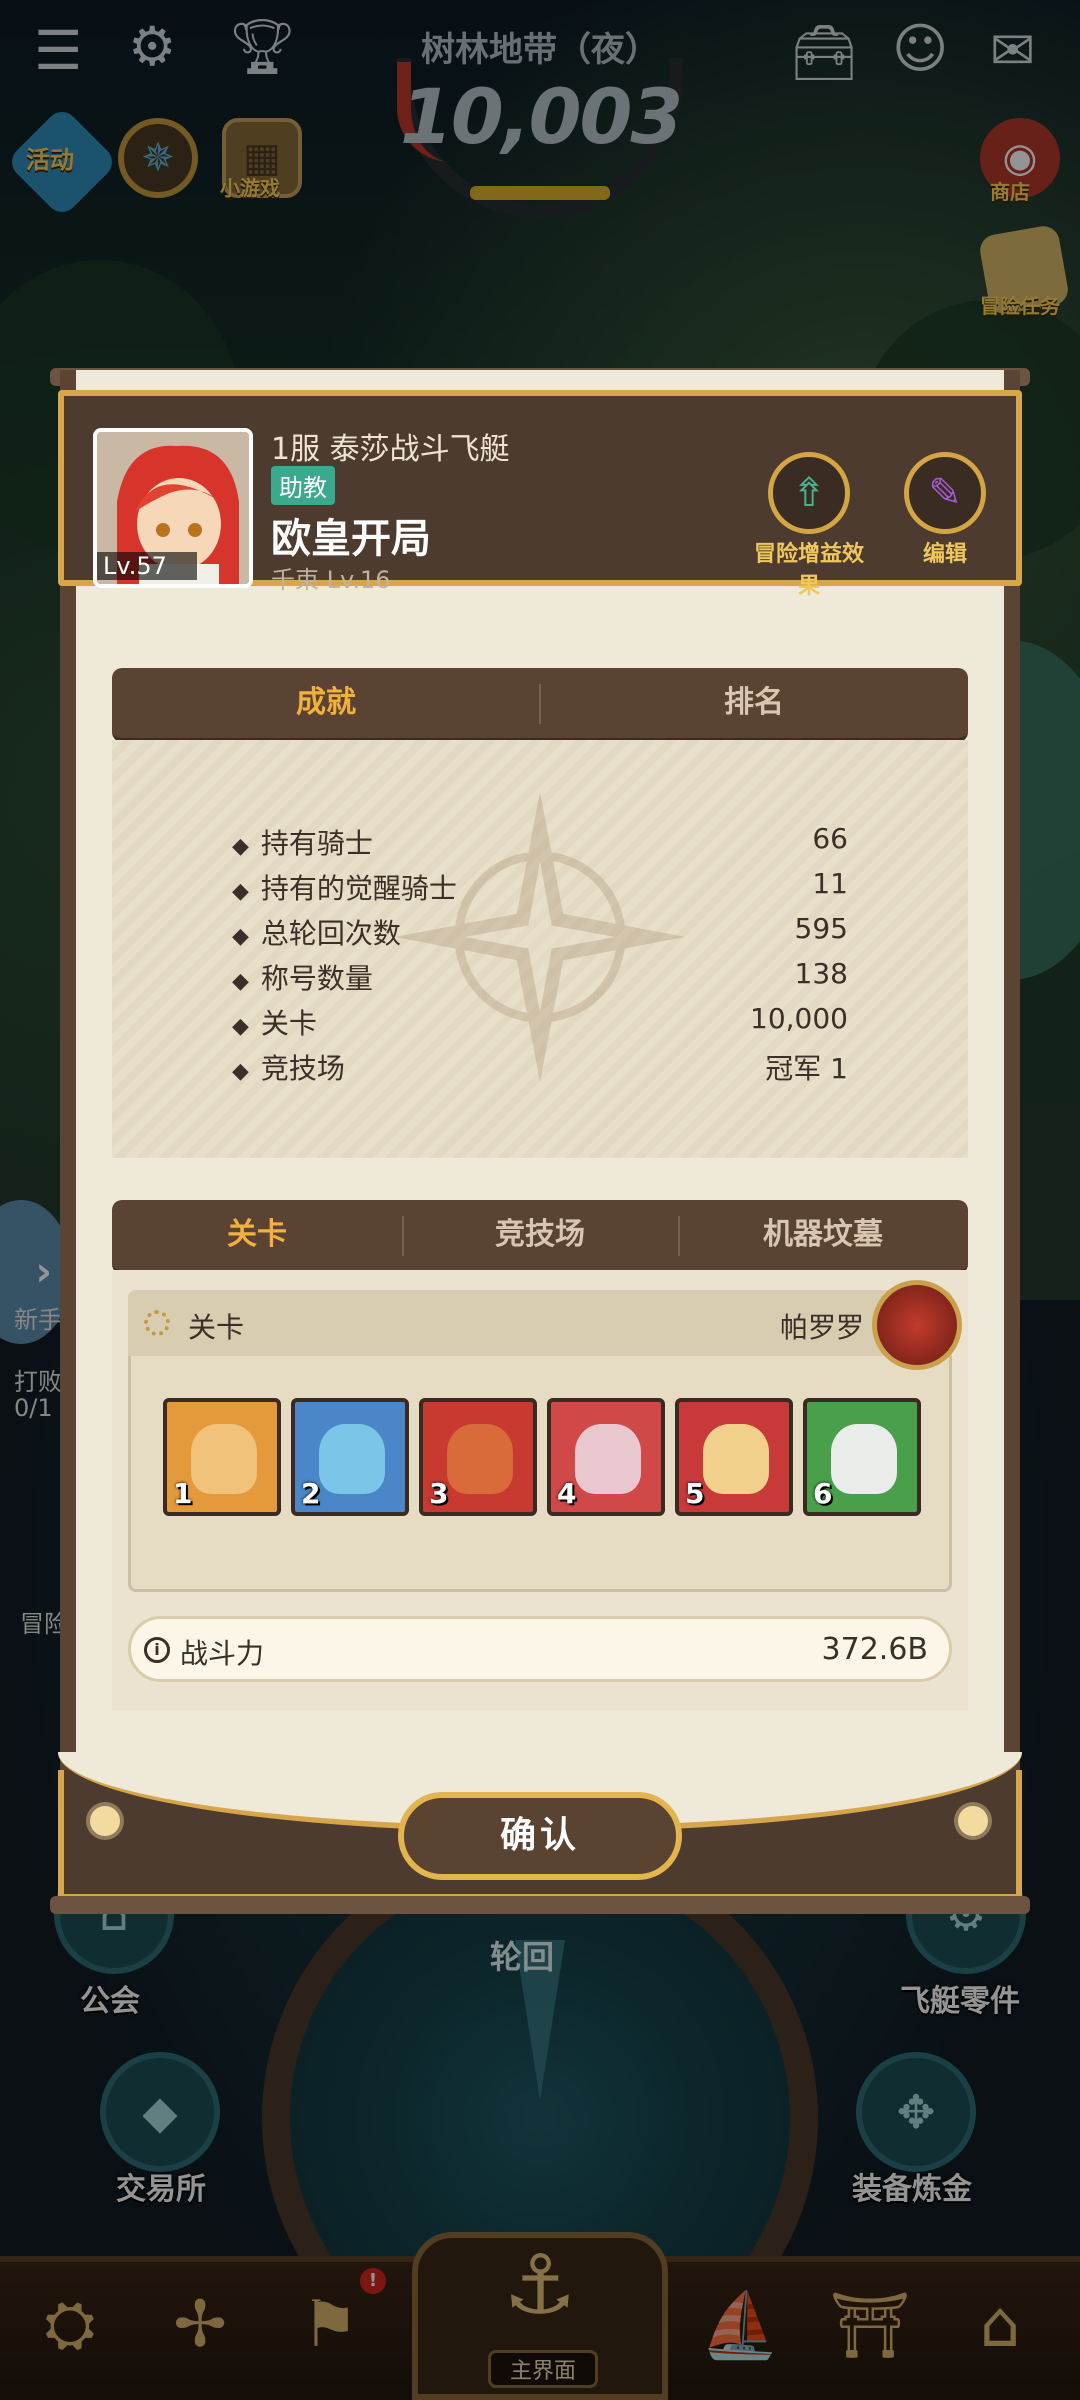  Describe the element at coordinates (823, 1235) in the screenshot. I see `tab-machine-tomb: 机器坟墓` at that location.